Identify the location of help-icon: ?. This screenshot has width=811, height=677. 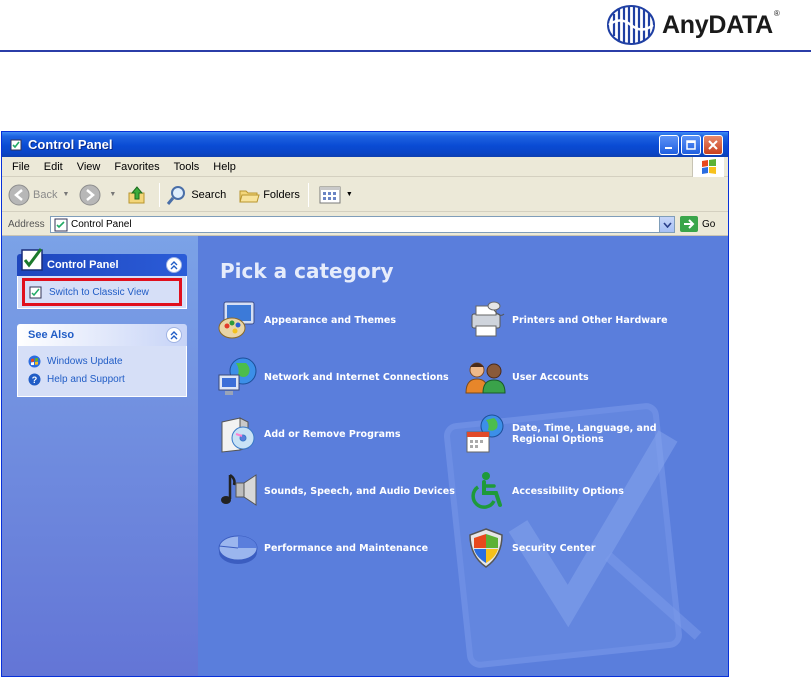
(34, 379).